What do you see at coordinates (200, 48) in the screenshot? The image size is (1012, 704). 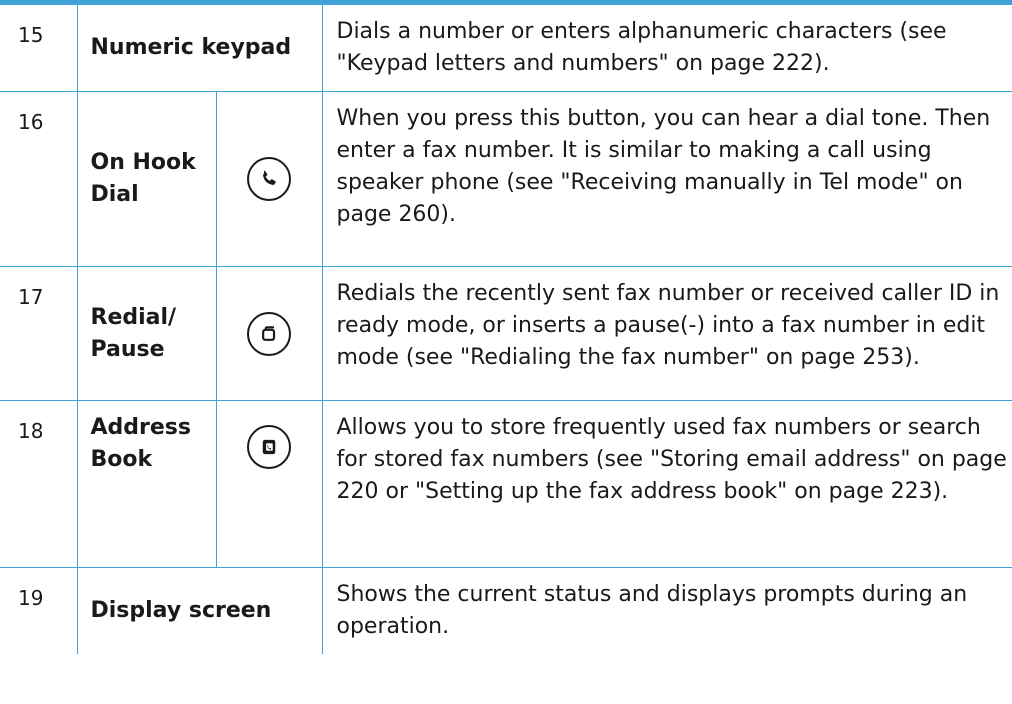 I see `item-name: Numeric keypad` at bounding box center [200, 48].